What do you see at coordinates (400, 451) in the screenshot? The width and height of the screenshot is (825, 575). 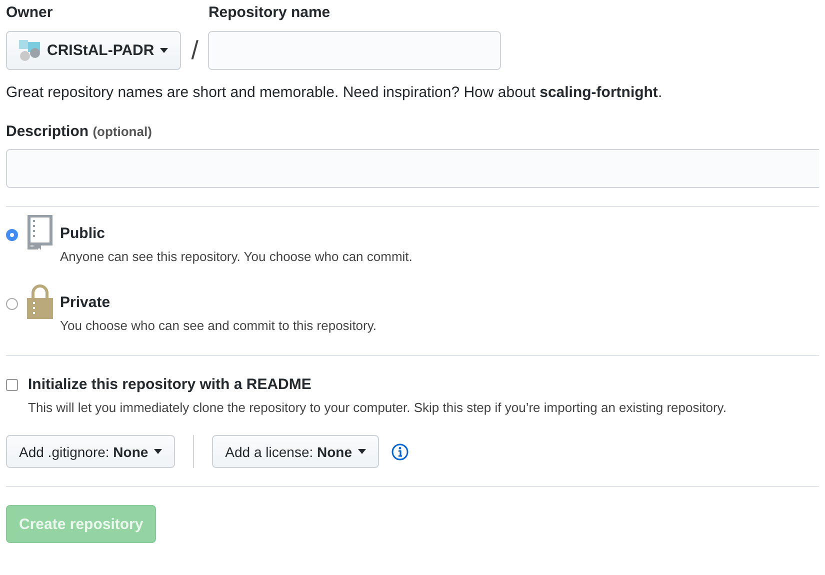 I see `info-icon` at bounding box center [400, 451].